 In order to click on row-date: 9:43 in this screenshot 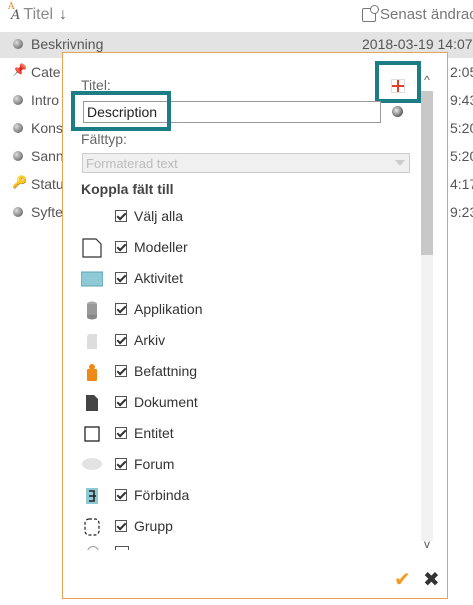, I will do `click(461, 100)`.